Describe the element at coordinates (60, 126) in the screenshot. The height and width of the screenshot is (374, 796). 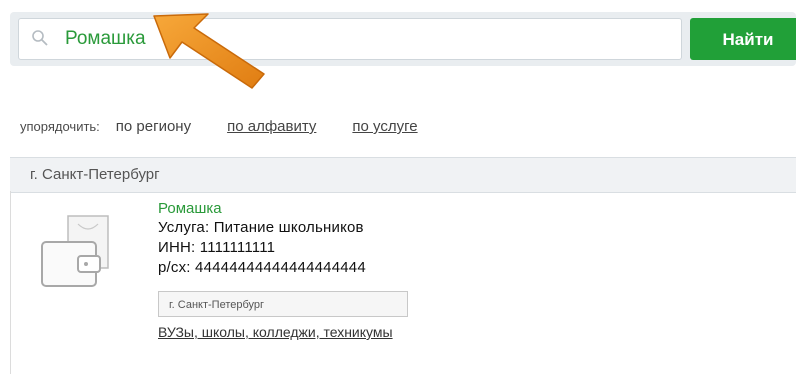
I see `sort-label: упорядочить:` at that location.